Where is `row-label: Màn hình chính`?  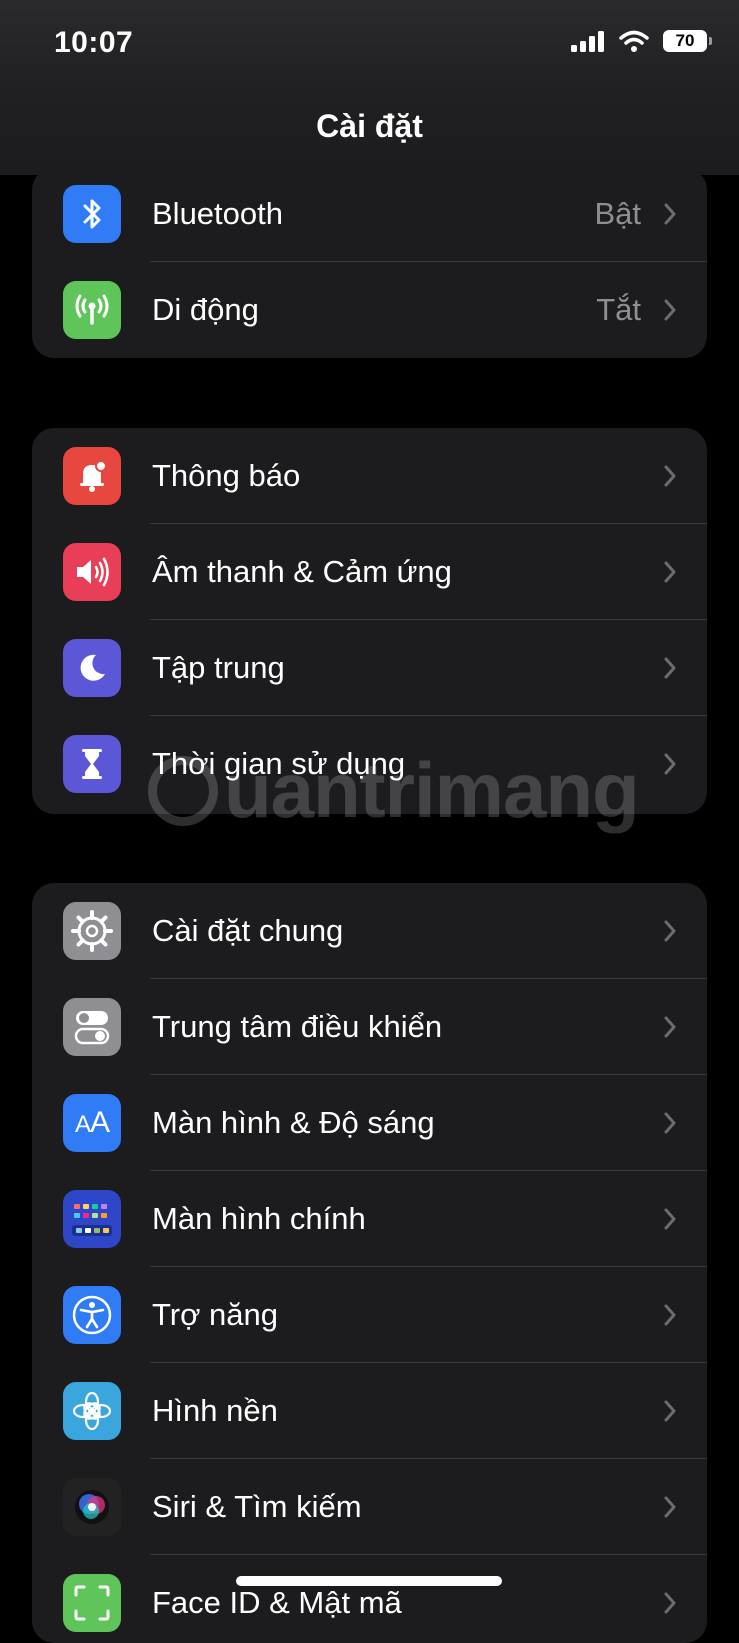 row-label: Màn hình chính is located at coordinates (259, 1218).